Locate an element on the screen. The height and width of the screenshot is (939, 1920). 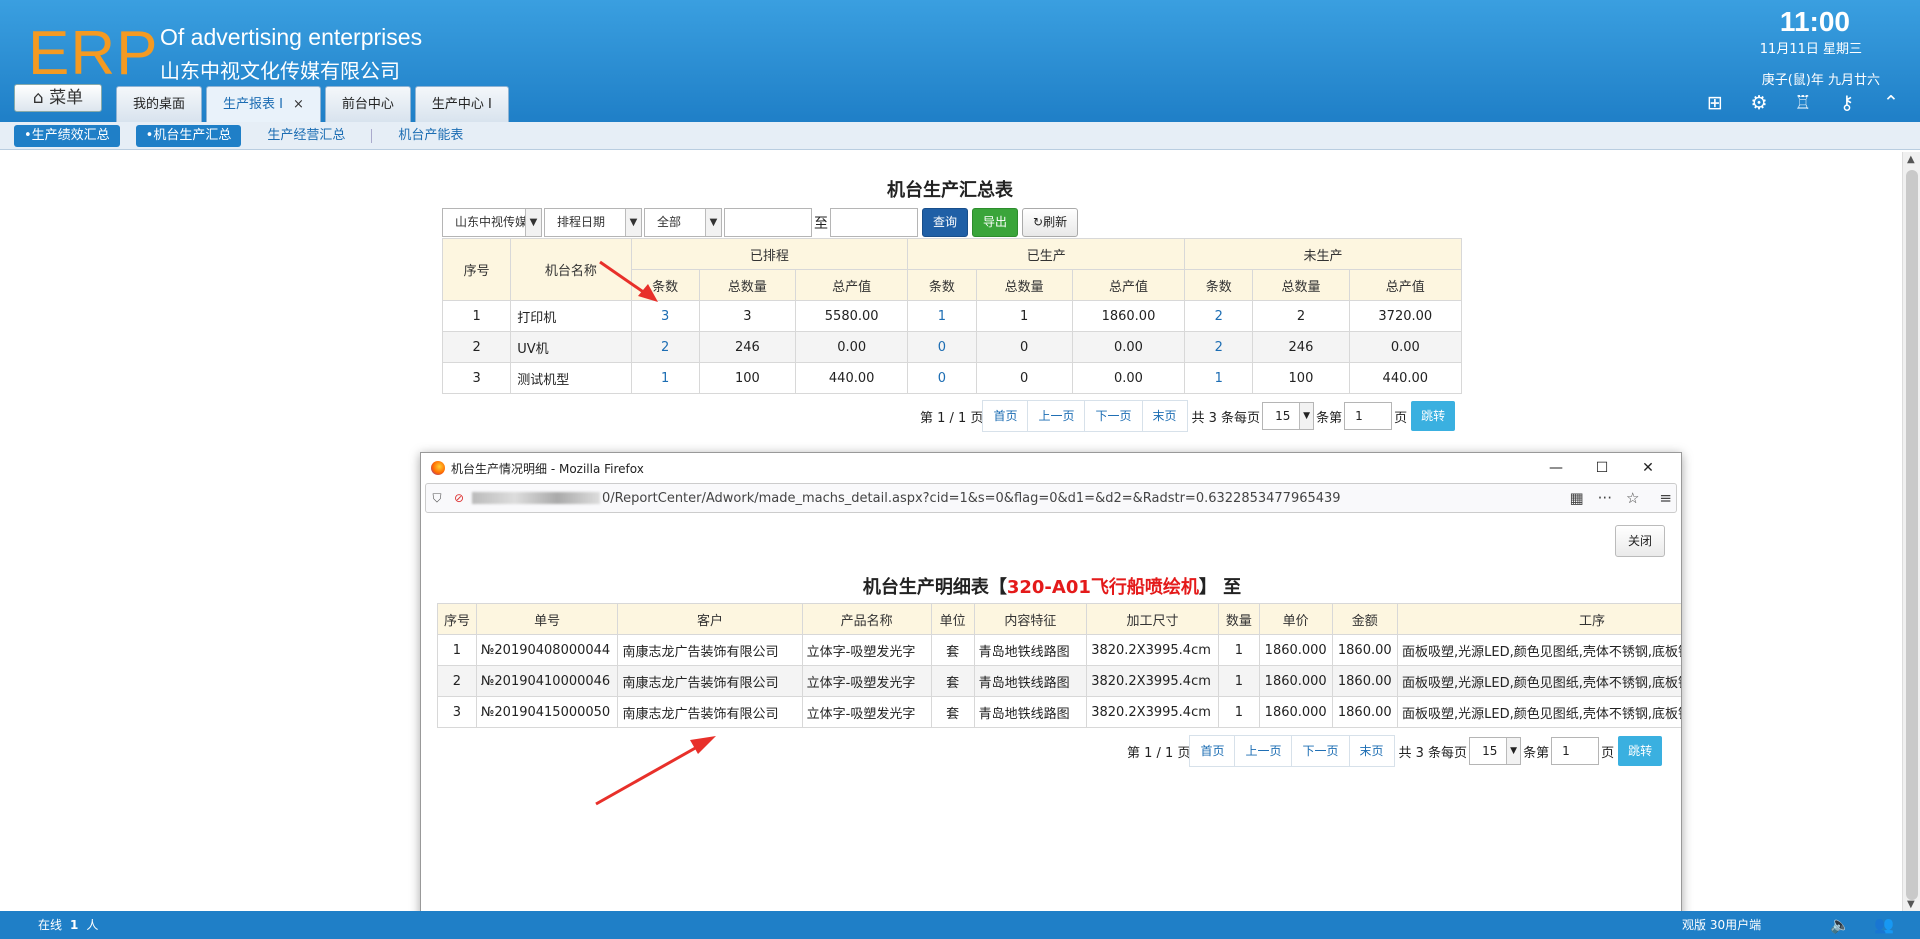
add-widget-icon: ⊞ is located at coordinates (1715, 103).